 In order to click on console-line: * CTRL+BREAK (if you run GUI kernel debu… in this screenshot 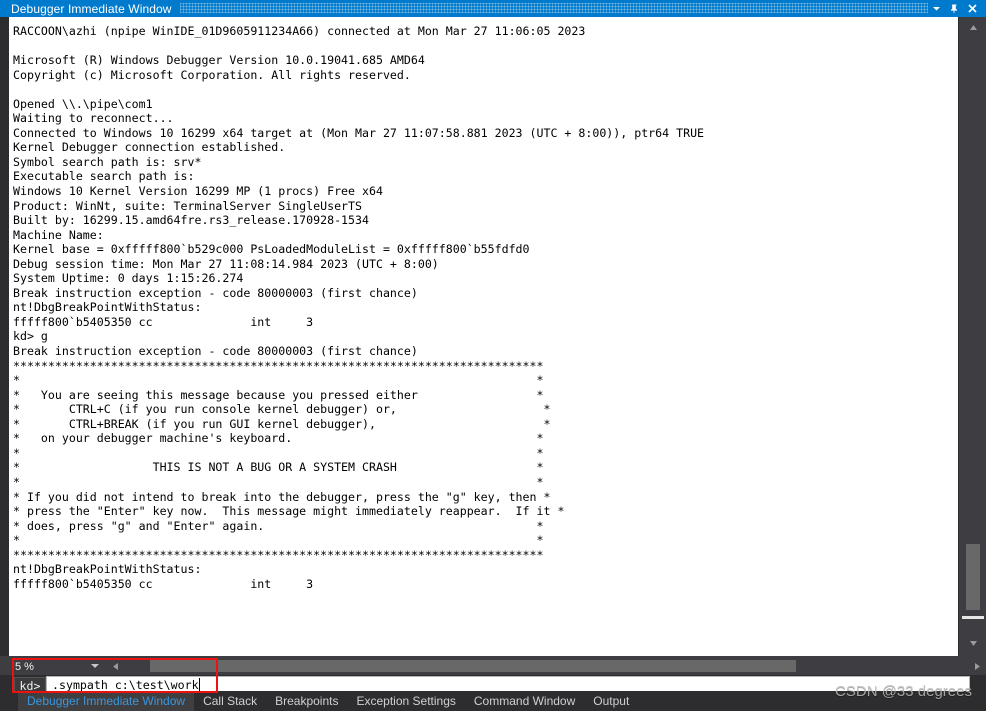, I will do `click(282, 423)`.